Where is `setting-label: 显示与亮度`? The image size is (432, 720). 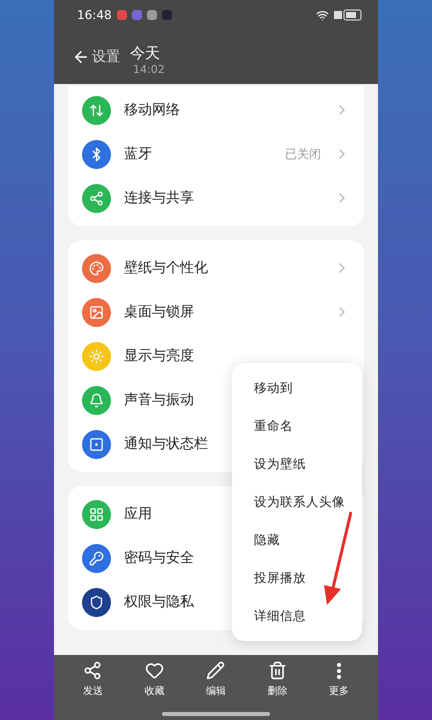
setting-label: 显示与亮度 is located at coordinates (237, 356).